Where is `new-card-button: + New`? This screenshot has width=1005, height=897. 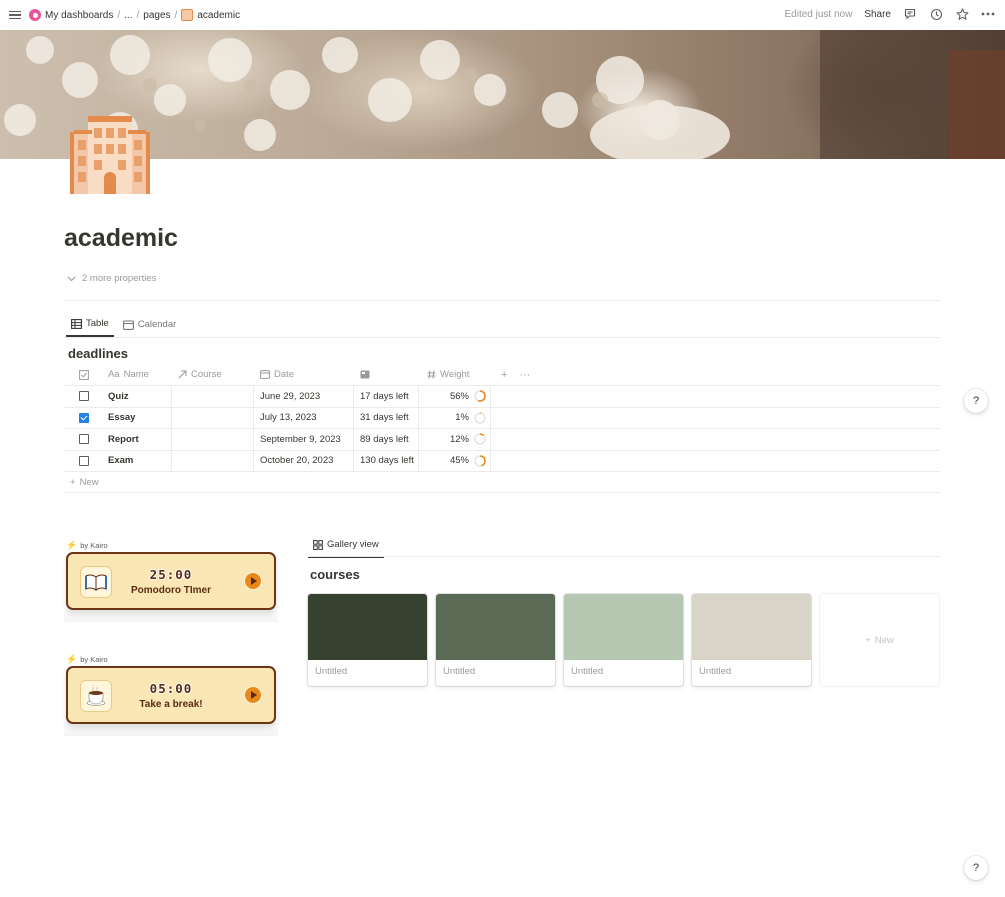
new-card-button: + New is located at coordinates (879, 640).